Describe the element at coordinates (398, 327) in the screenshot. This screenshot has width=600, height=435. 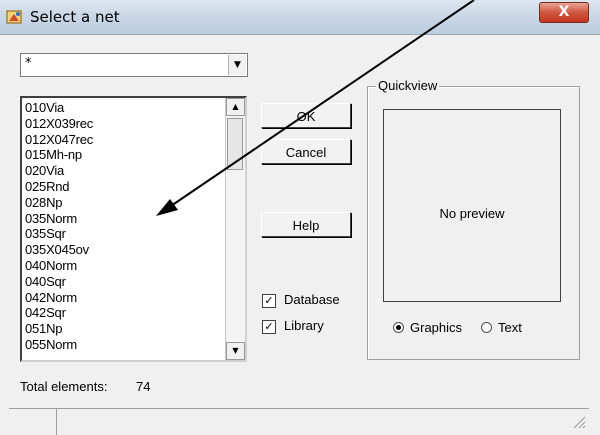
I see `radio-selected-icon` at that location.